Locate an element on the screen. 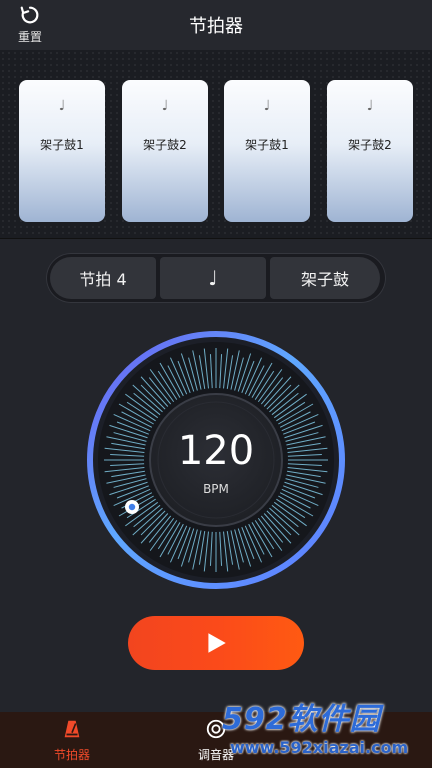 This screenshot has height=768, width=432. play-icon is located at coordinates (217, 643).